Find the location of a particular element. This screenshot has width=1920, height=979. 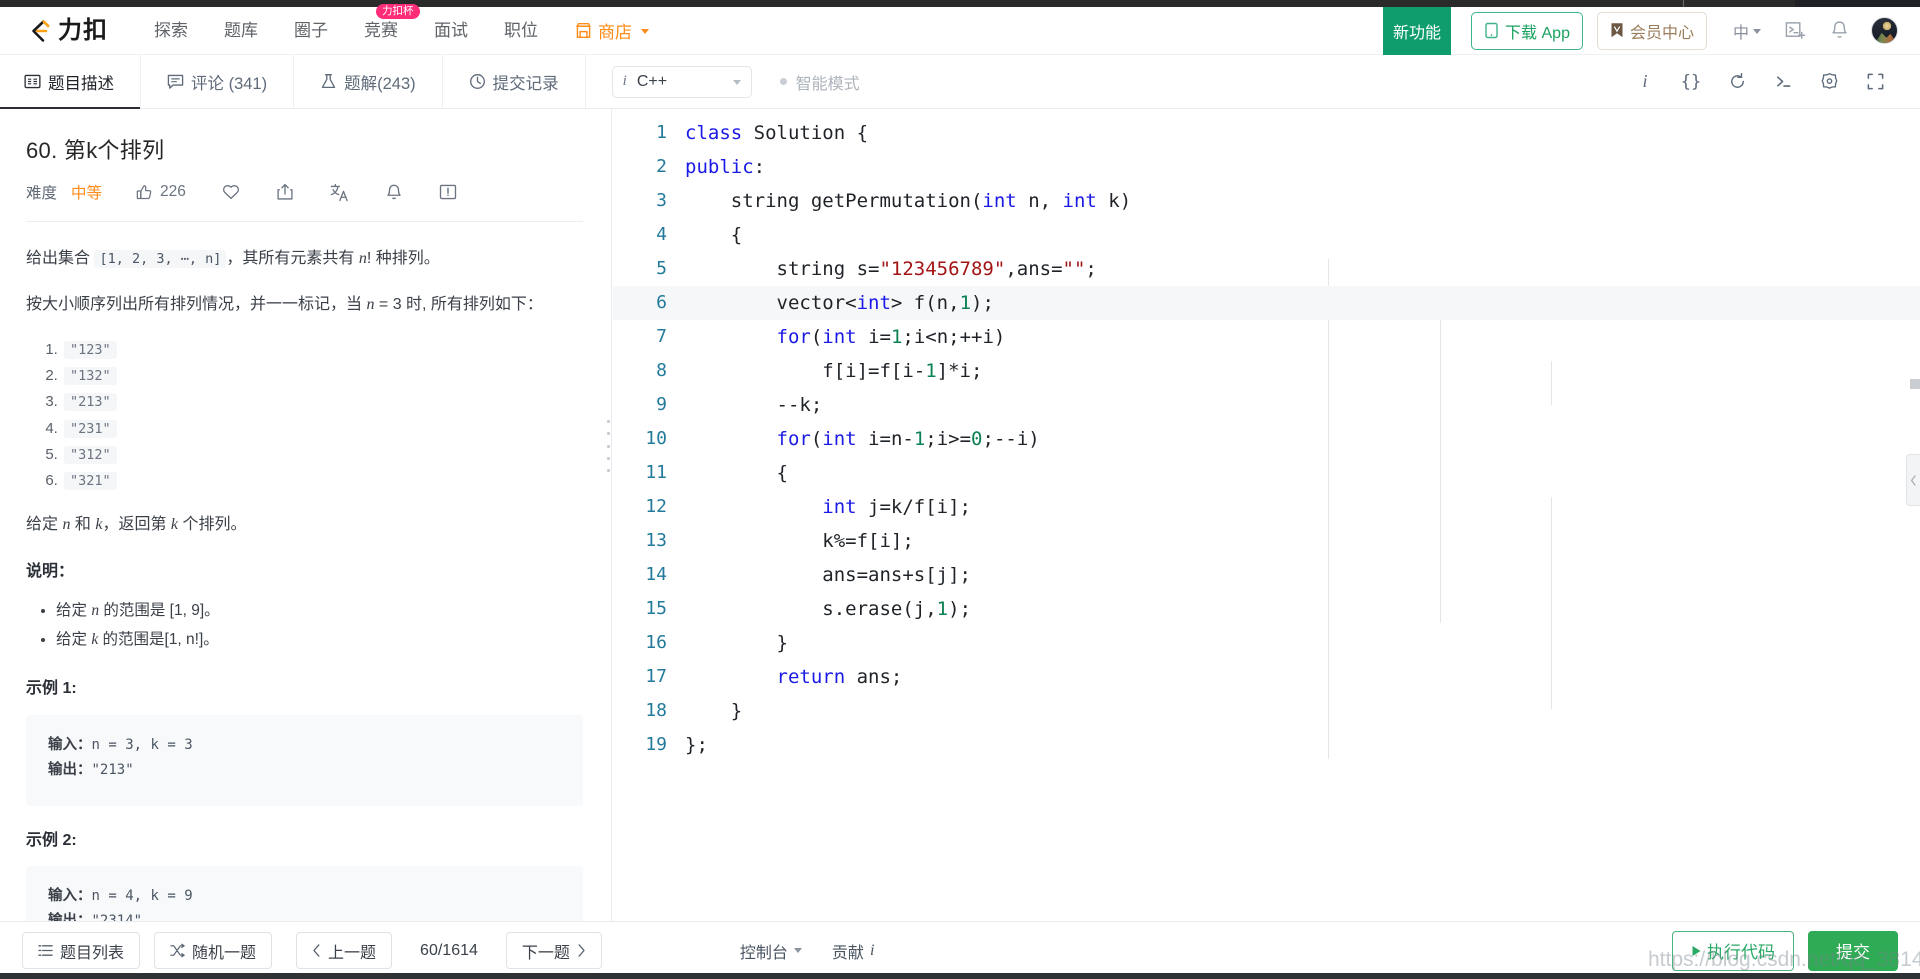

code-line: 10 for(int i=n-1;i>=0;--i) is located at coordinates (1266, 439).